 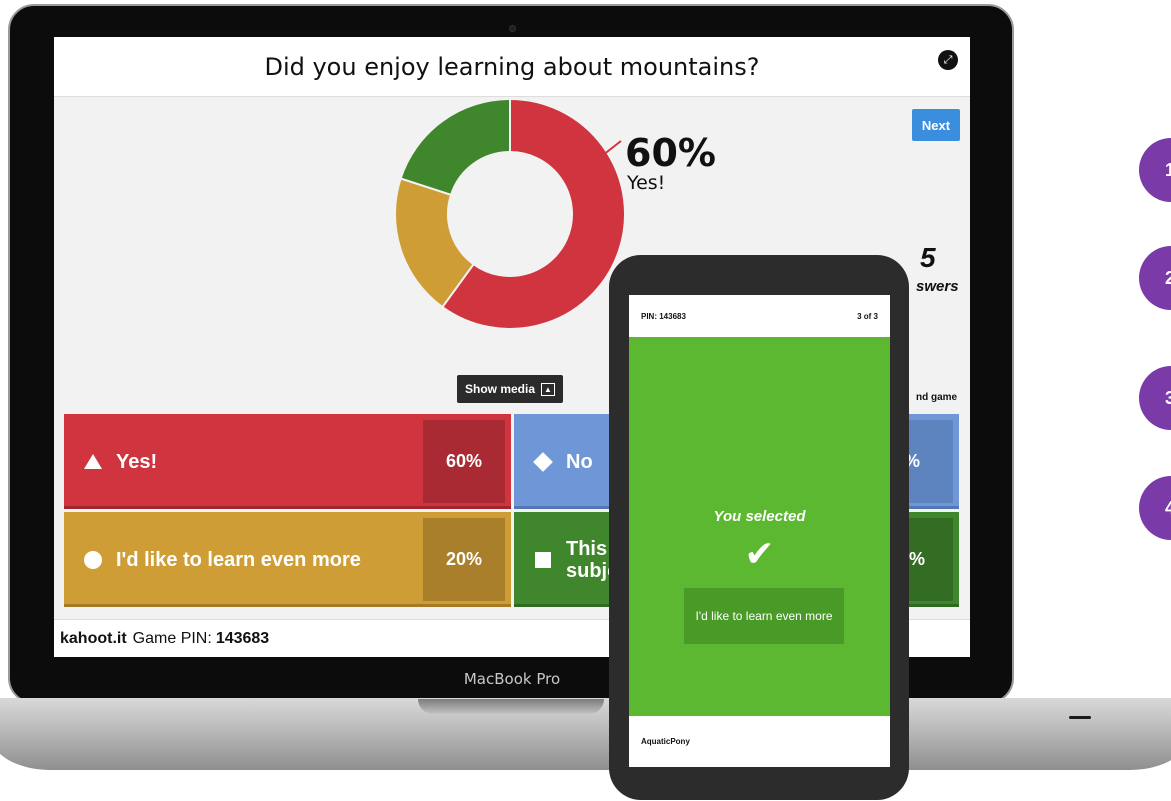 What do you see at coordinates (543, 461) in the screenshot?
I see `diamond-icon` at bounding box center [543, 461].